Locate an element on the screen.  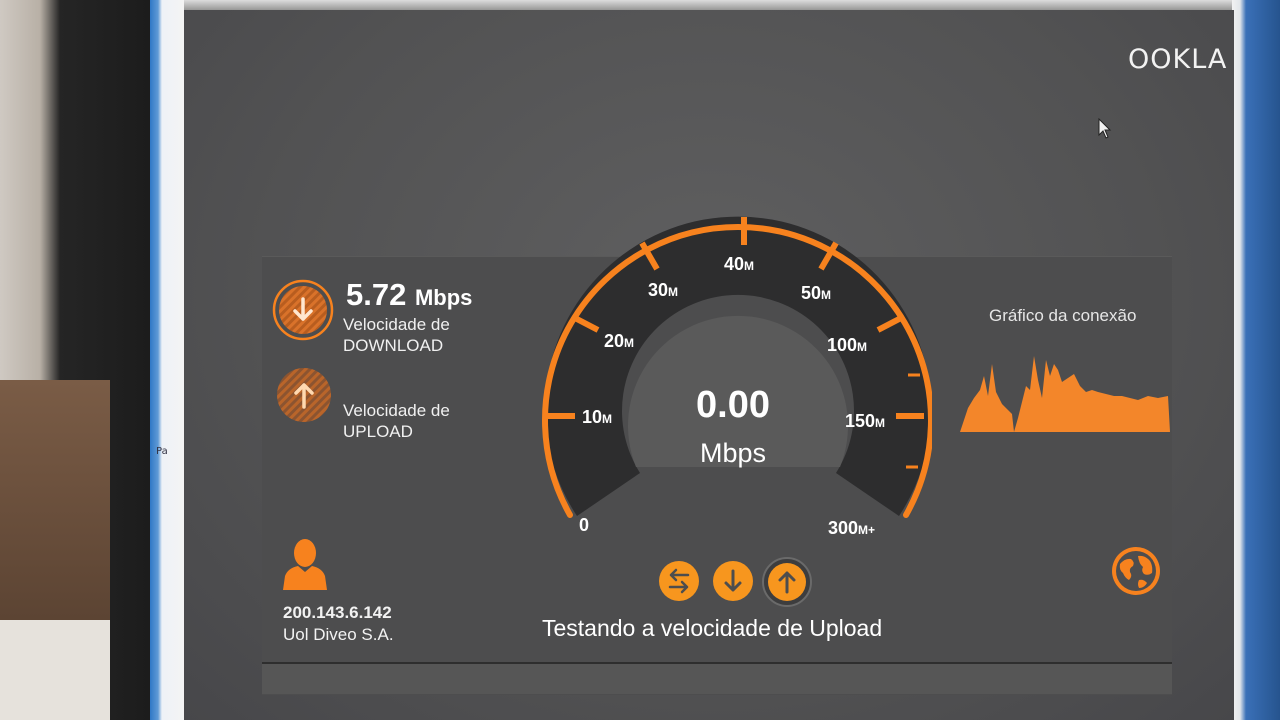
mouse-cursor-icon is located at coordinates (1105, 128).